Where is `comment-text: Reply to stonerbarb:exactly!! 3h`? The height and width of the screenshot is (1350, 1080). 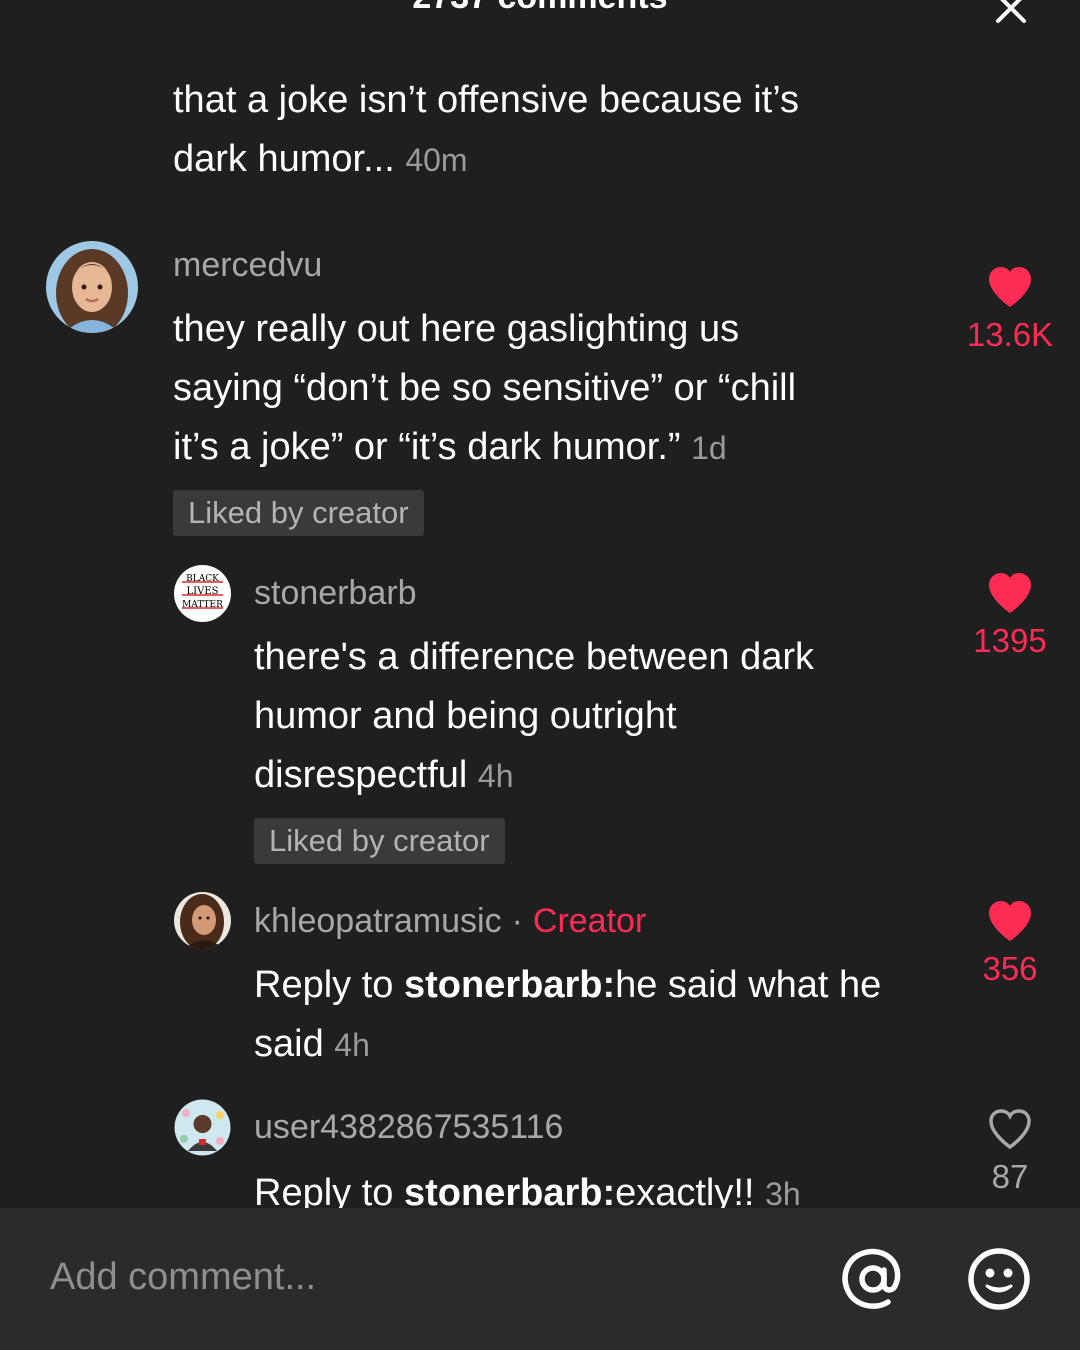
comment-text: Reply to stonerbarb:exactly!! 3h is located at coordinates (604, 1186).